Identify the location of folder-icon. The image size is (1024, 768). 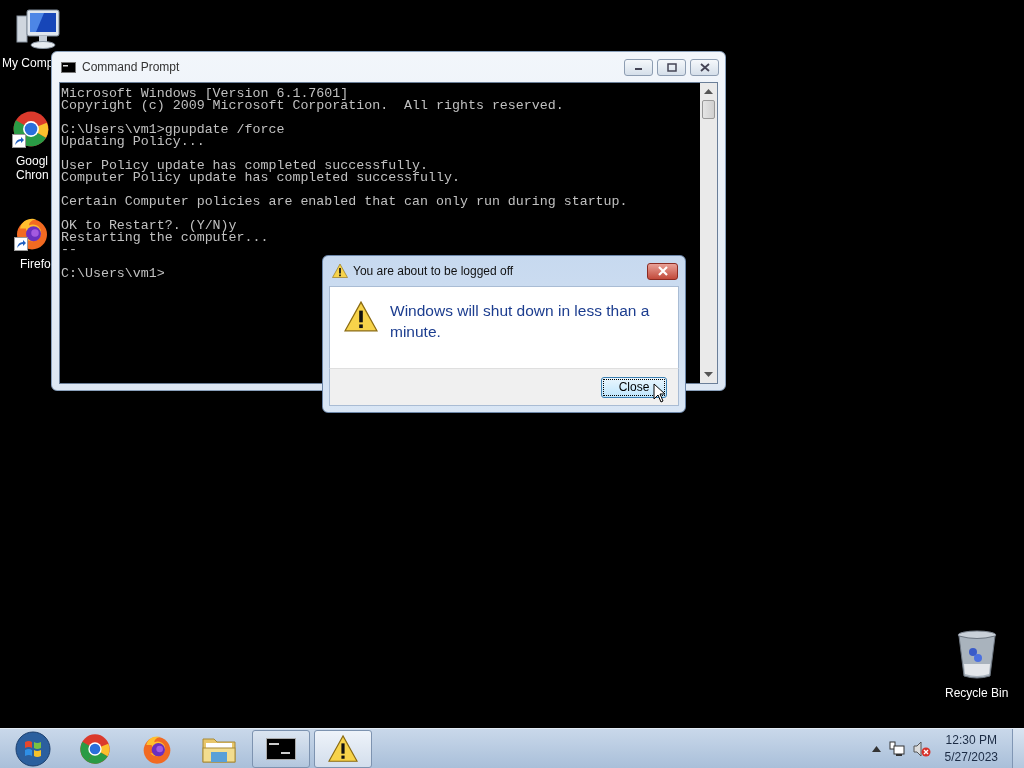
(219, 750).